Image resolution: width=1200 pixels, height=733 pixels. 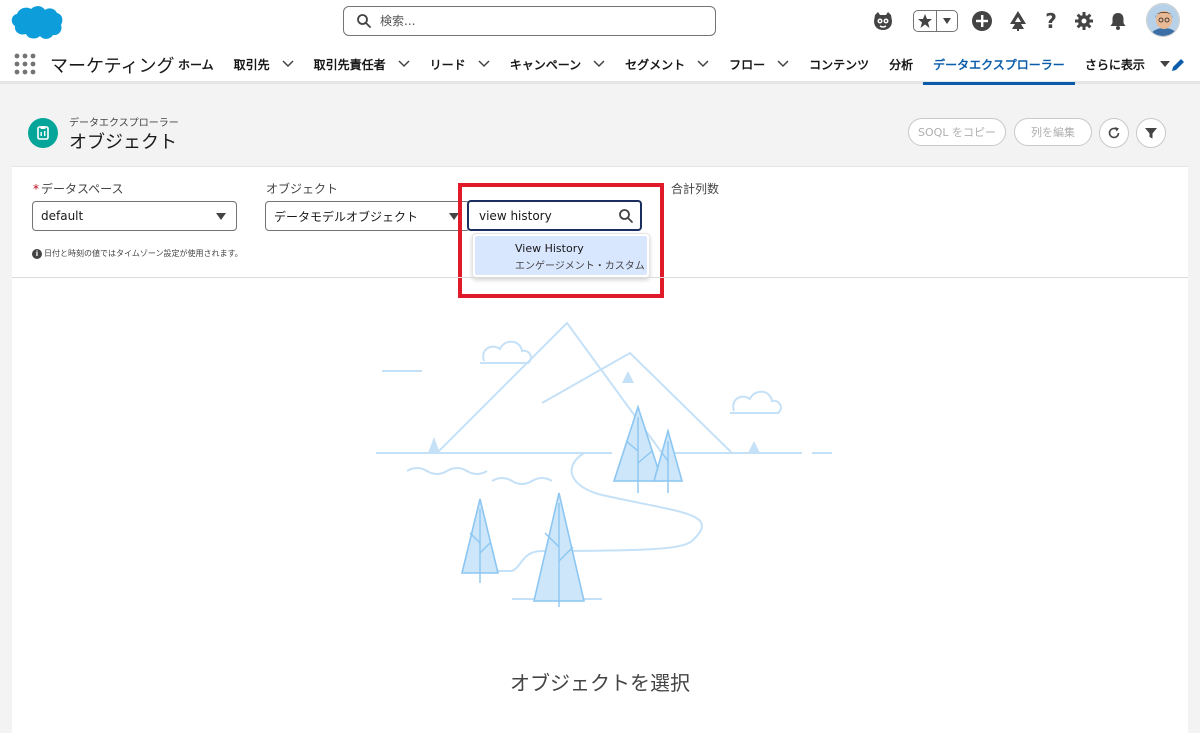 I want to click on app-launcher-icon, so click(x=25, y=64).